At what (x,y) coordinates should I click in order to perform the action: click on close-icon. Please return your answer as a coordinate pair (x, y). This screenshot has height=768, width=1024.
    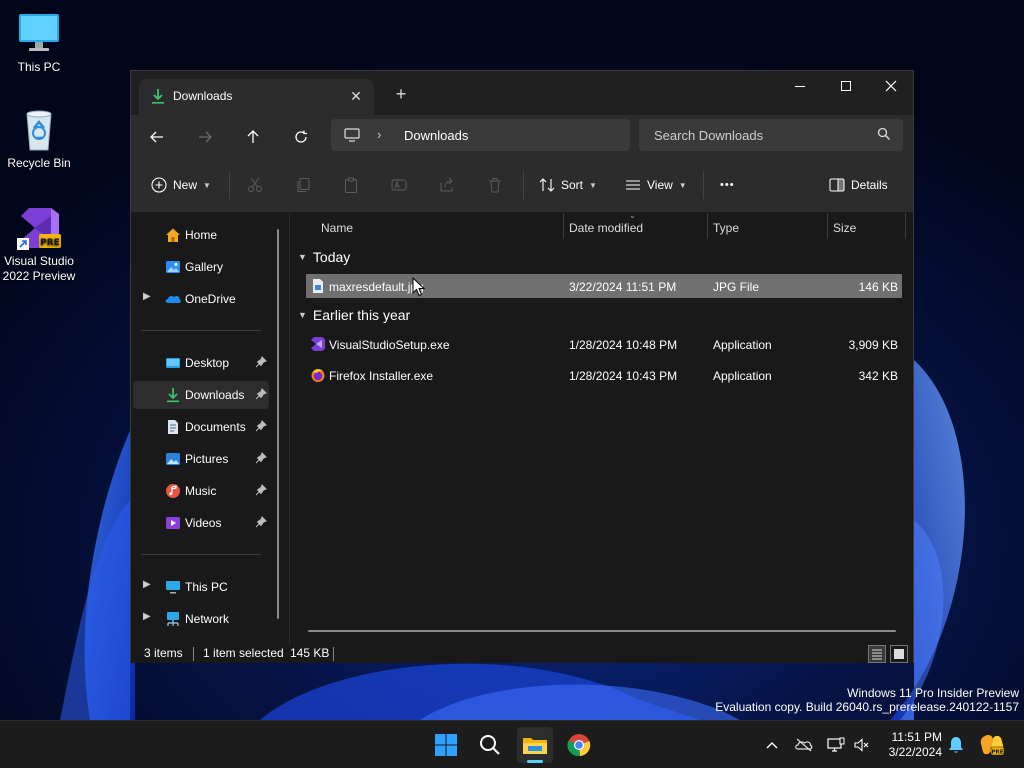
    Looking at the image, I should click on (891, 86).